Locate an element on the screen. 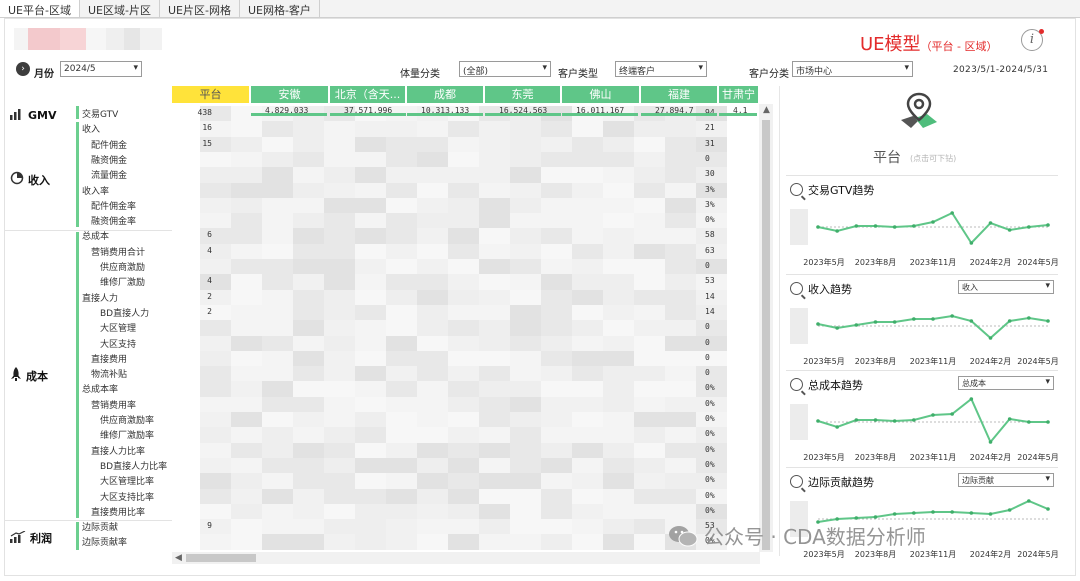 Image resolution: width=1080 pixels, height=581 pixels. column-header: 东莞 is located at coordinates (523, 94).